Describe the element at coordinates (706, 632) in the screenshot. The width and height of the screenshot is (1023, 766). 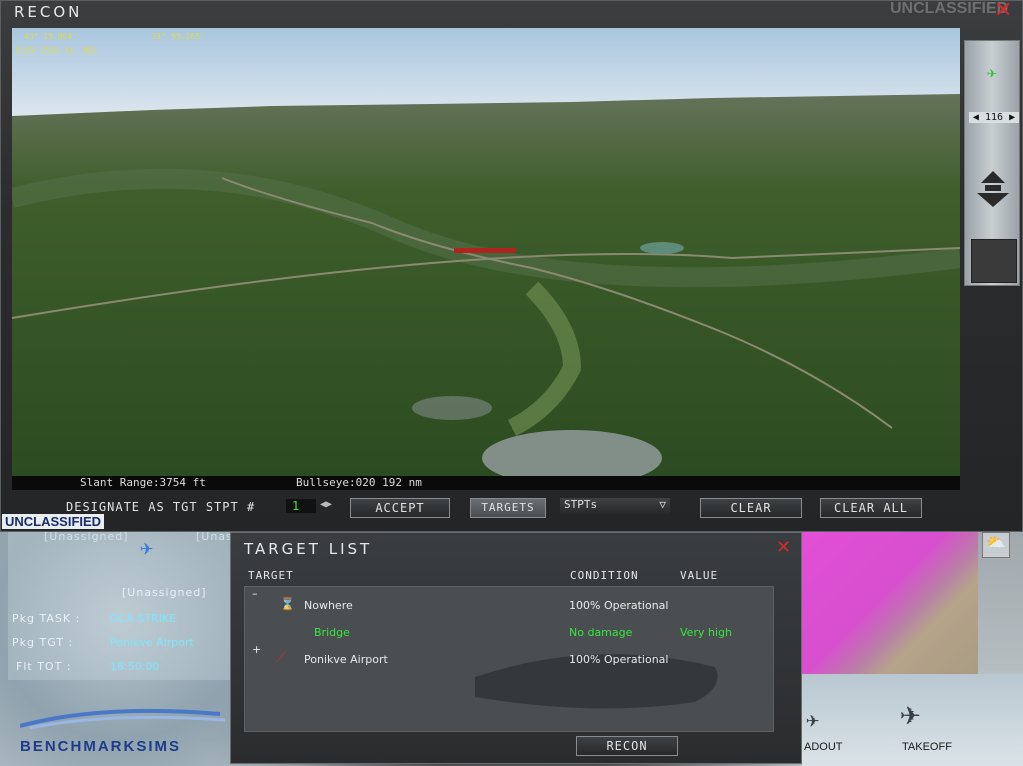
I see `target-value: Very high` at that location.